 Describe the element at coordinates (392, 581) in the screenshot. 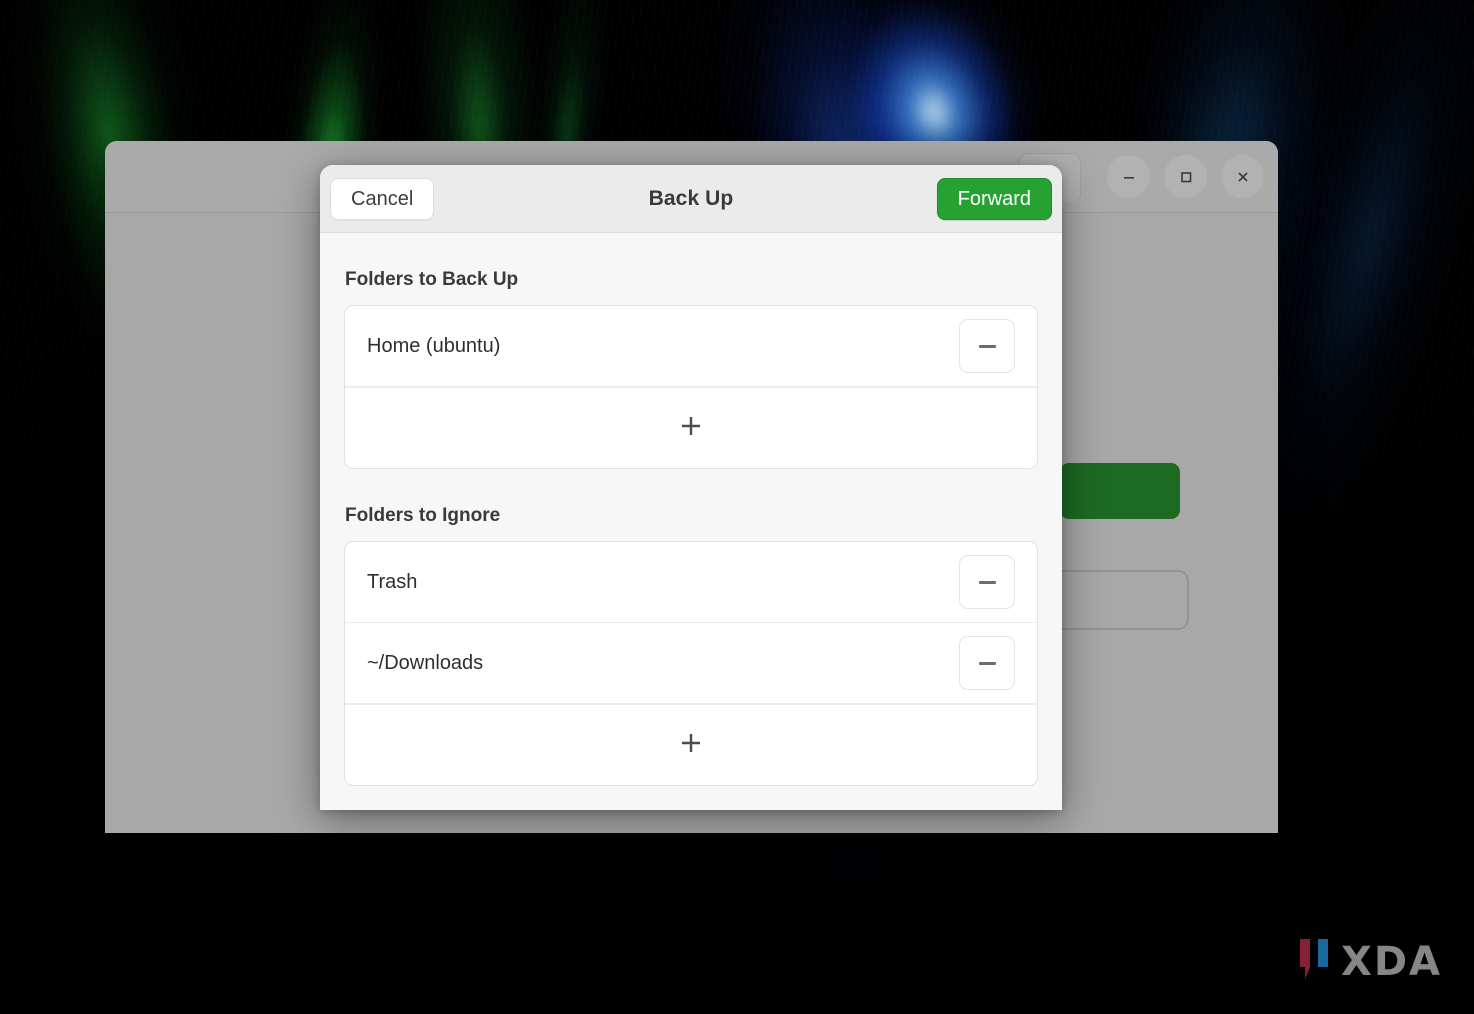

I see `folder-label: Trash` at that location.